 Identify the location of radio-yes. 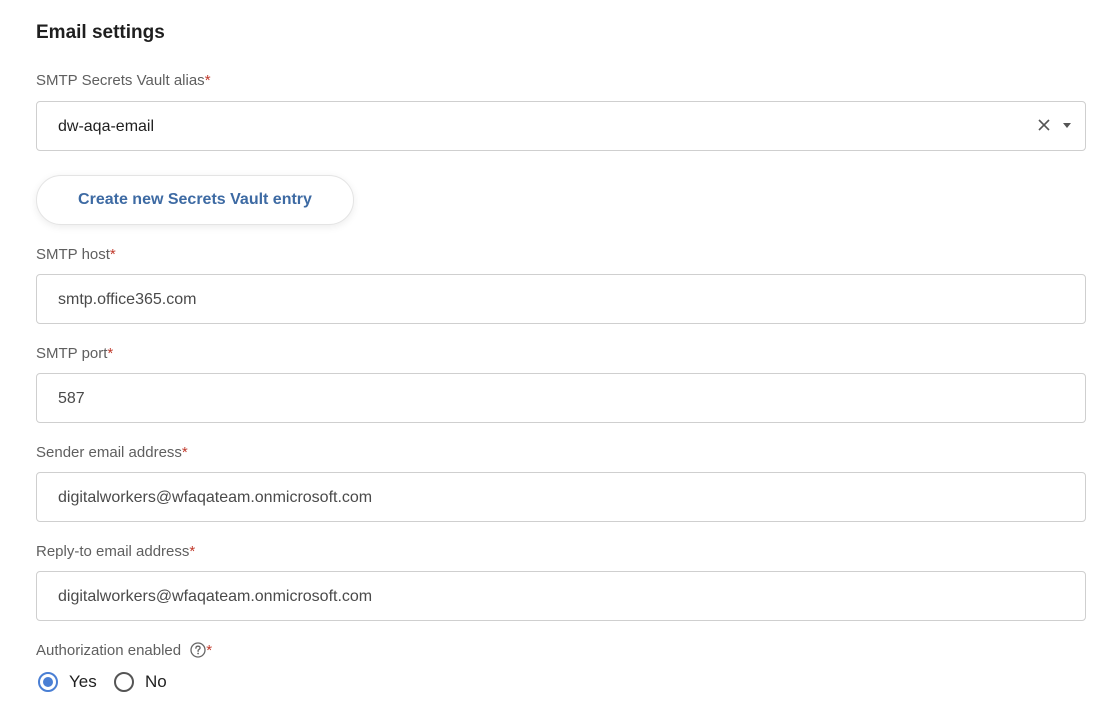
(48, 682).